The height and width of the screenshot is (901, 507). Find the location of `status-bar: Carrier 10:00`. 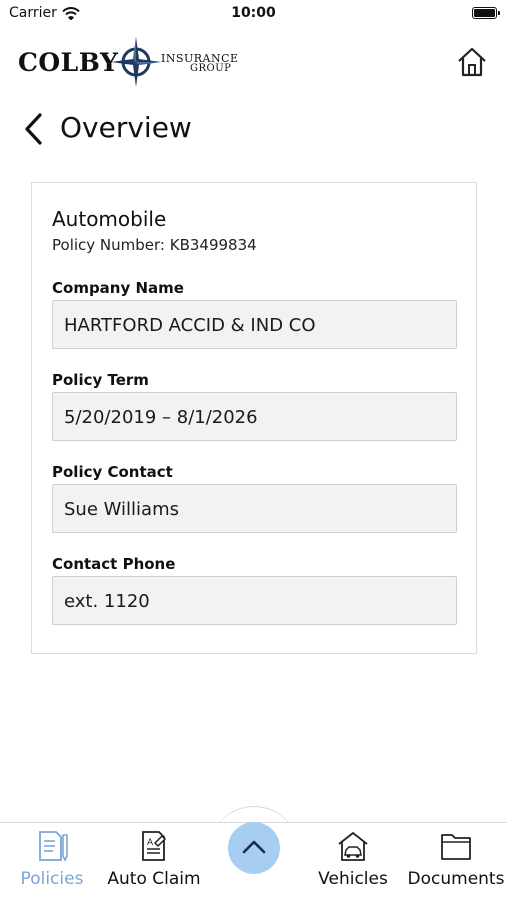

status-bar: Carrier 10:00 is located at coordinates (253, 14).